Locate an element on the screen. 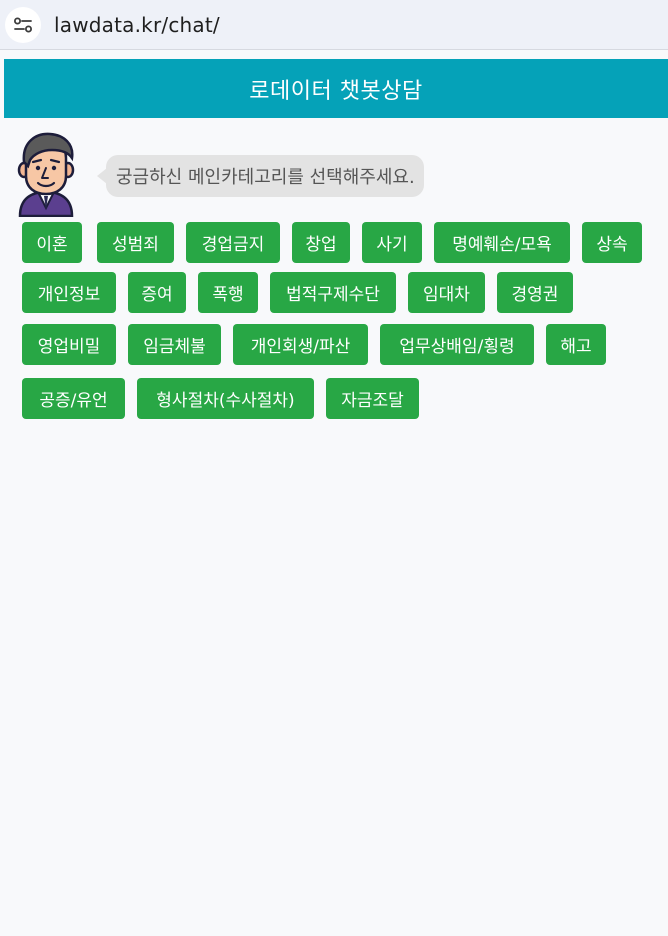 The width and height of the screenshot is (668, 936). address-bar: lawdata.kr/chat/ is located at coordinates (137, 25).